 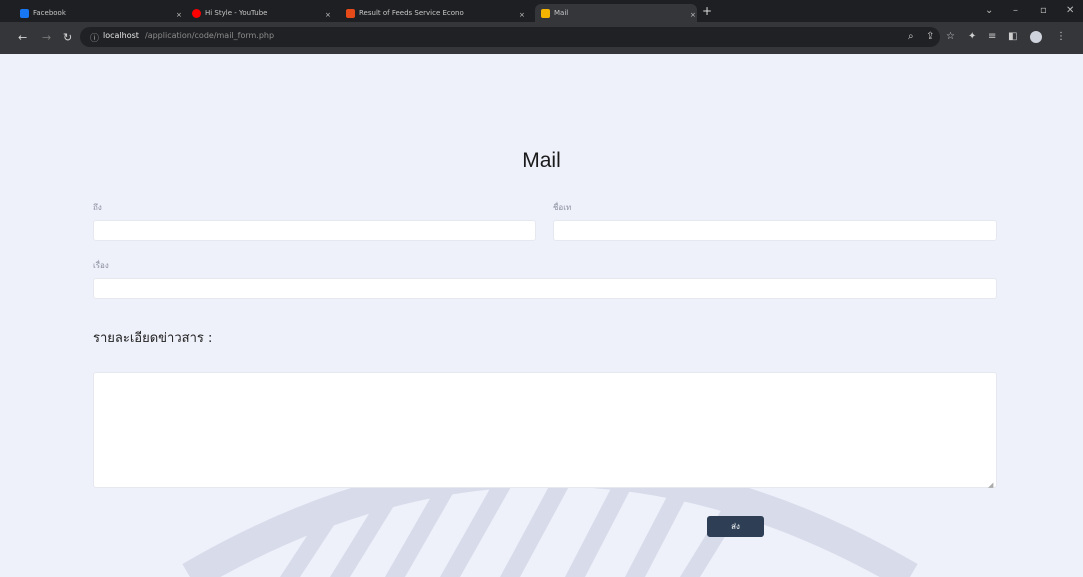 I want to click on minimize-icon: –, so click(x=1015, y=10).